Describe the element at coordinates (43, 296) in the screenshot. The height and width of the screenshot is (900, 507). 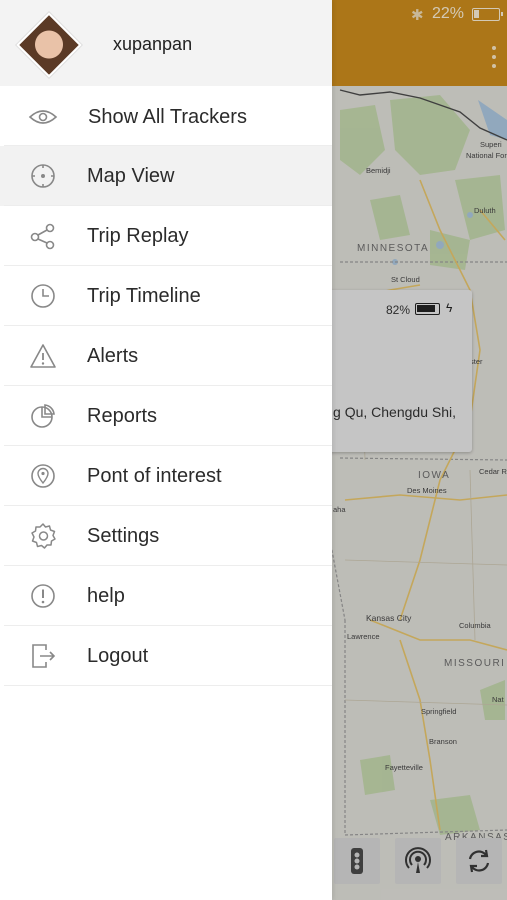
I see `clock-icon` at that location.